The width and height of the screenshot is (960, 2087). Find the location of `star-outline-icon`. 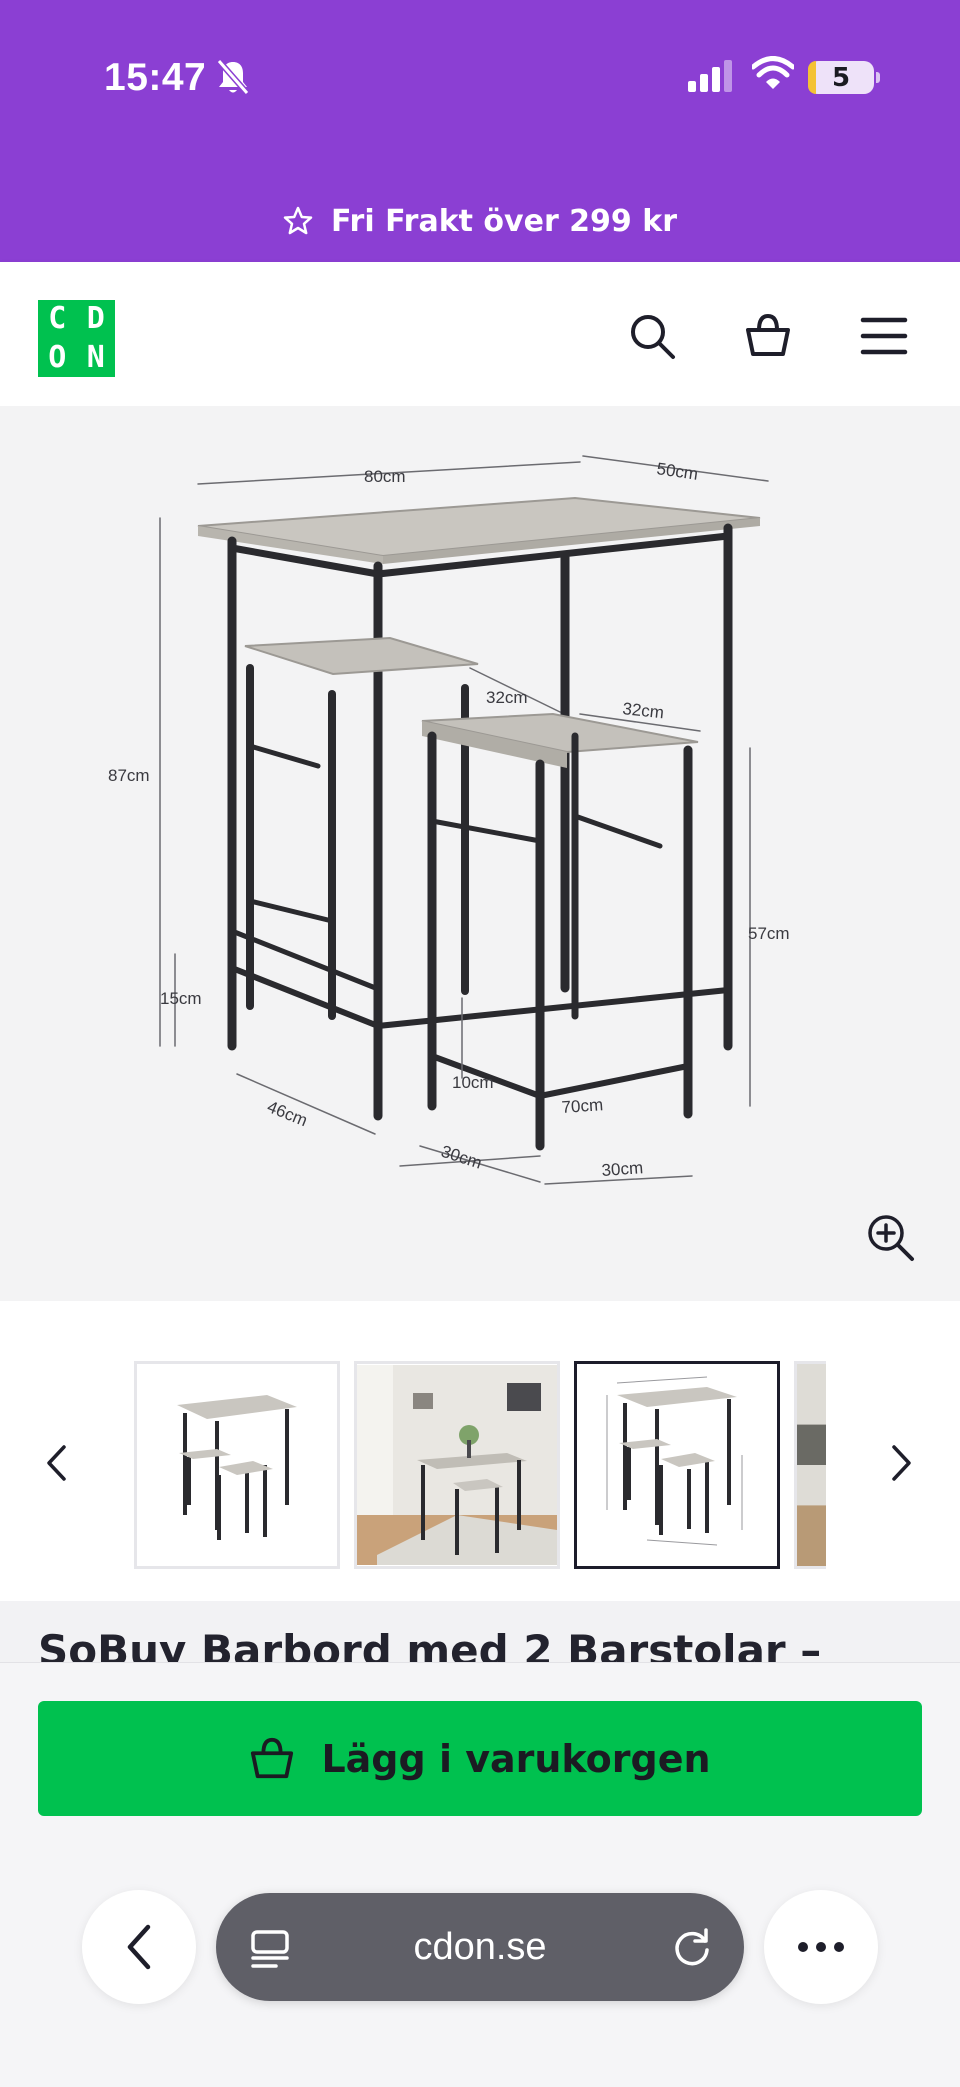

star-outline-icon is located at coordinates (298, 220).